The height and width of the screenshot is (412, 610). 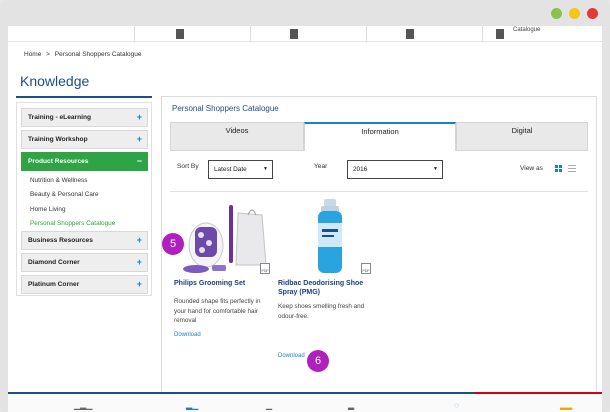 I want to click on product-name: Ridbac Deodorising Shoe Spray (PMG), so click(x=328, y=288).